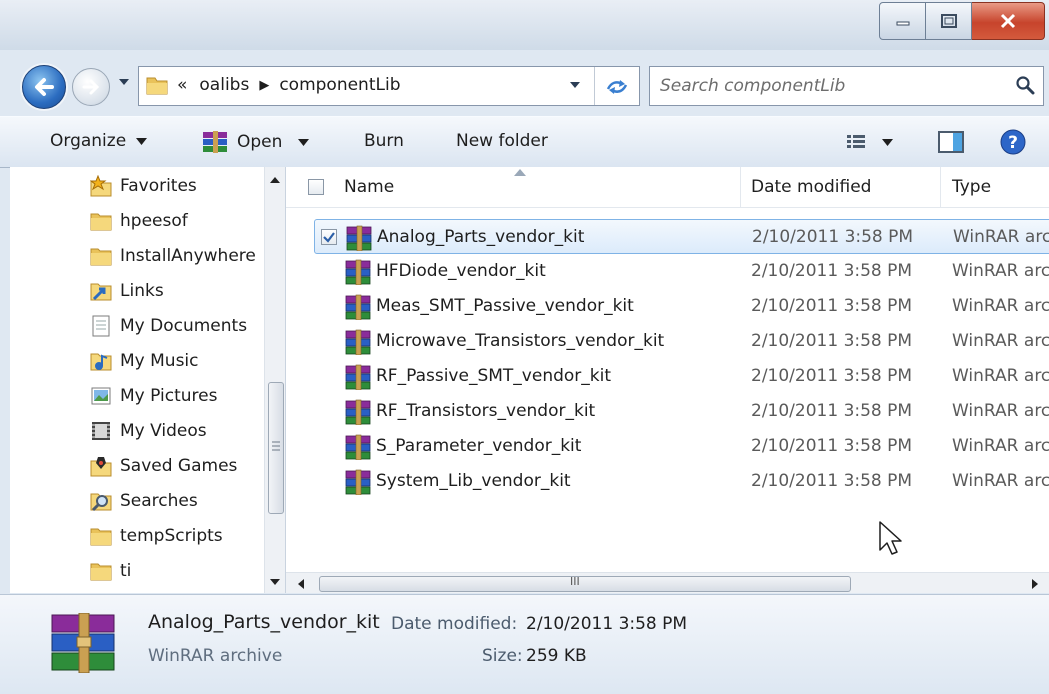 The width and height of the screenshot is (1049, 694). What do you see at coordinates (556, 656) in the screenshot?
I see `details-size-value: 259 KB` at bounding box center [556, 656].